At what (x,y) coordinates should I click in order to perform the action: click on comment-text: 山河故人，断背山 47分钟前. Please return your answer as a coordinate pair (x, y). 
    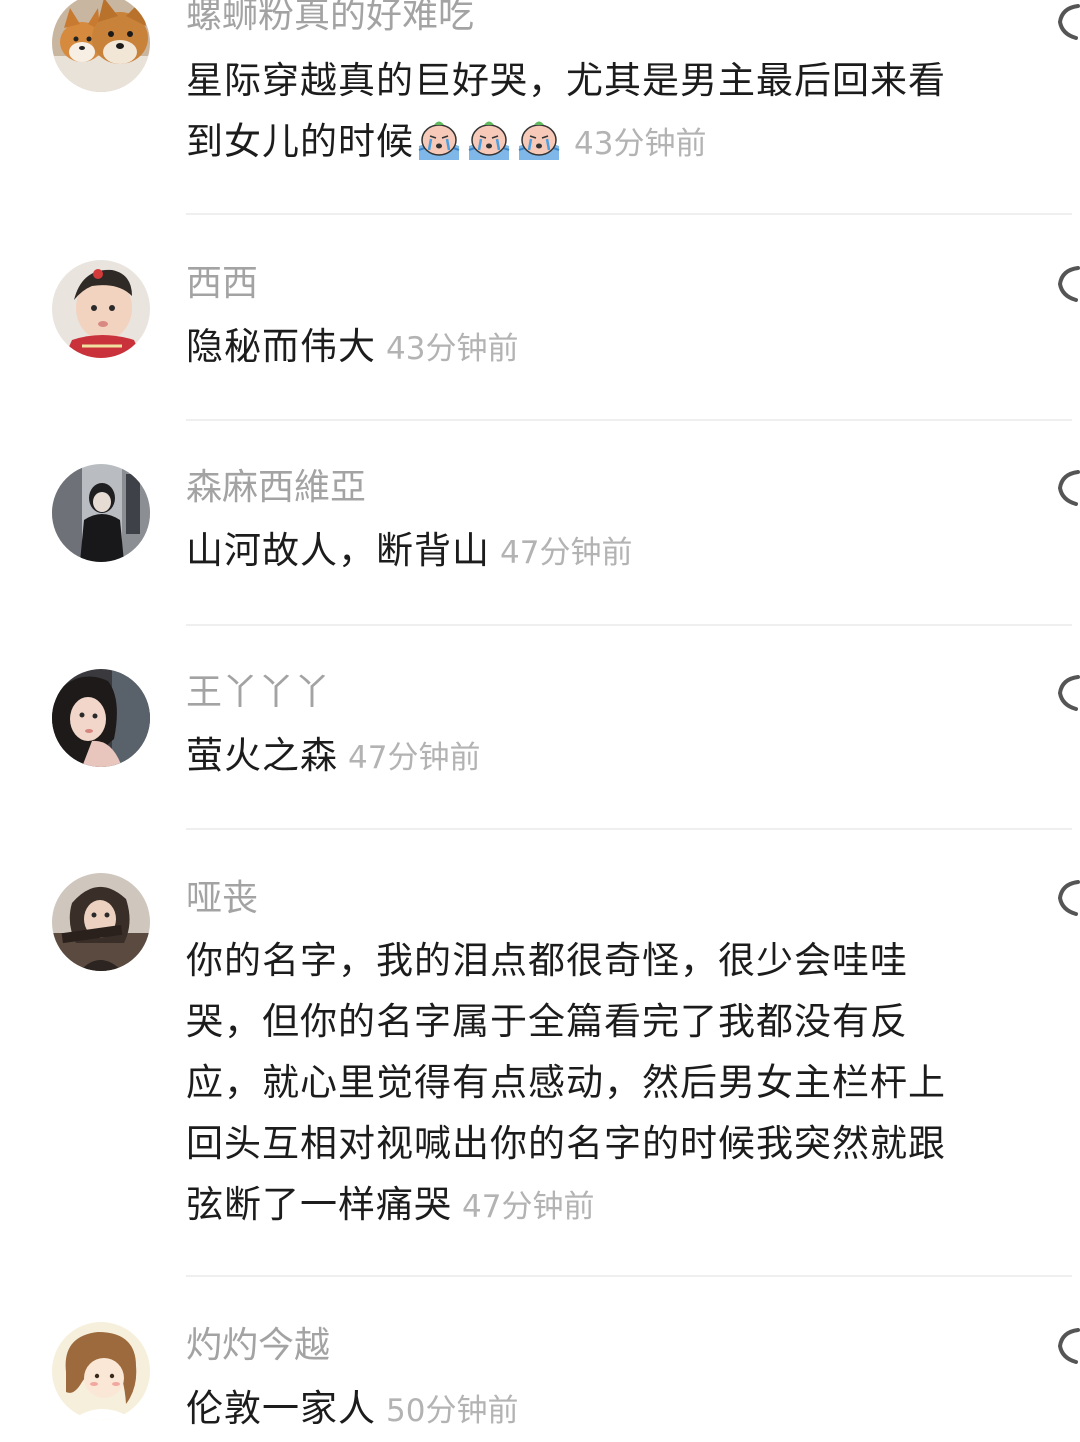
    Looking at the image, I should click on (586, 552).